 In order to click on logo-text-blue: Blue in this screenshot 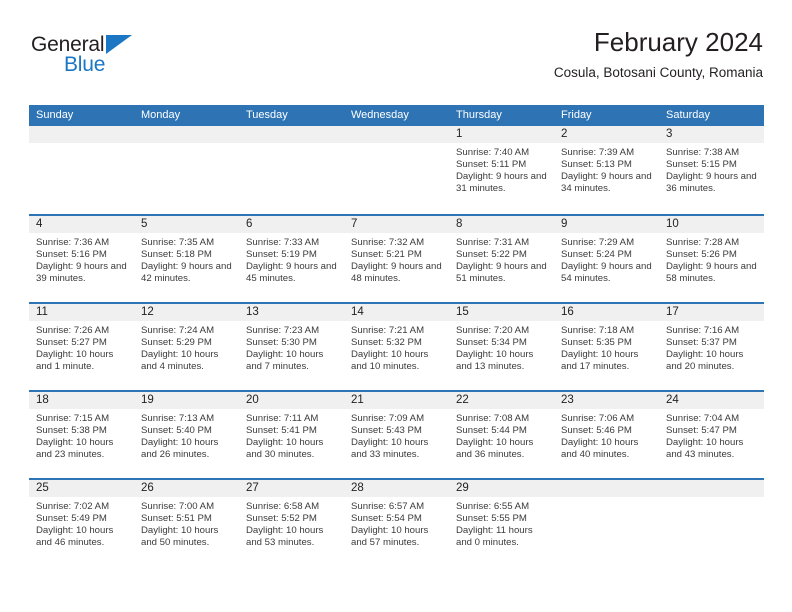, I will do `click(85, 64)`.